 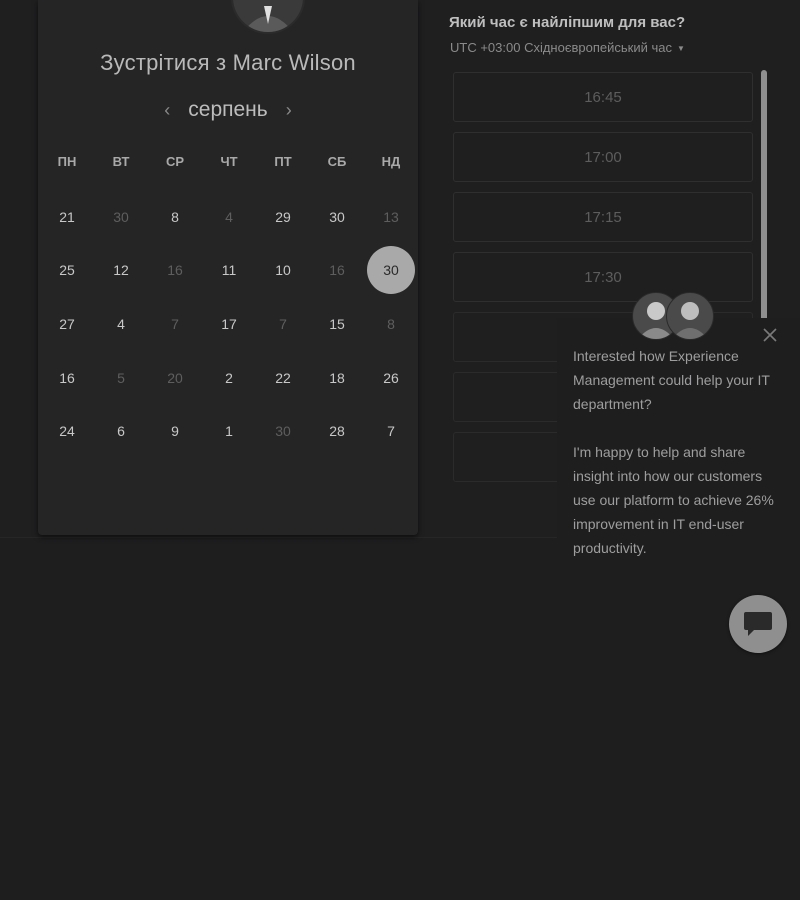 What do you see at coordinates (603, 217) in the screenshot?
I see `time-slot: 17:15` at bounding box center [603, 217].